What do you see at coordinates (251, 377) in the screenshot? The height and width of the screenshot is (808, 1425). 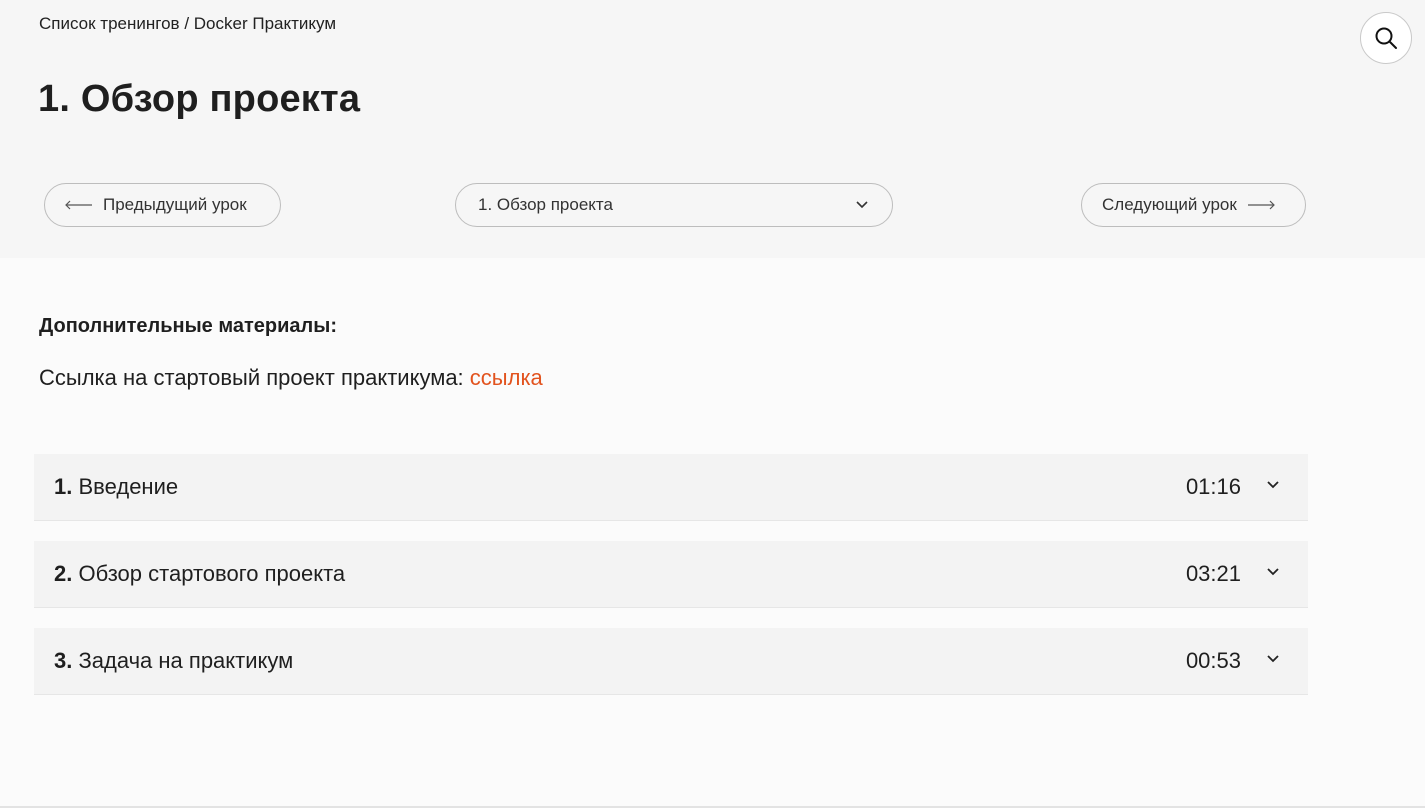 I see `materials-description: Ссылка на стартовый проект практикума:` at bounding box center [251, 377].